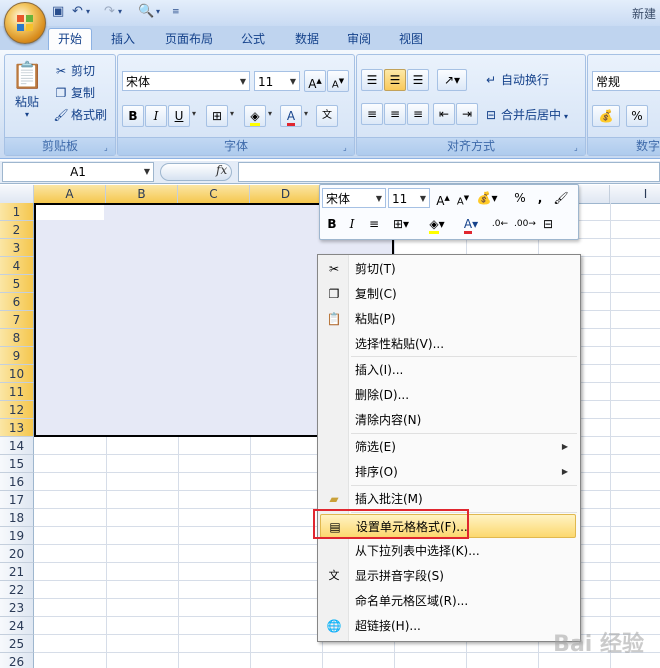  I want to click on align-middle-button: ☰, so click(395, 80).